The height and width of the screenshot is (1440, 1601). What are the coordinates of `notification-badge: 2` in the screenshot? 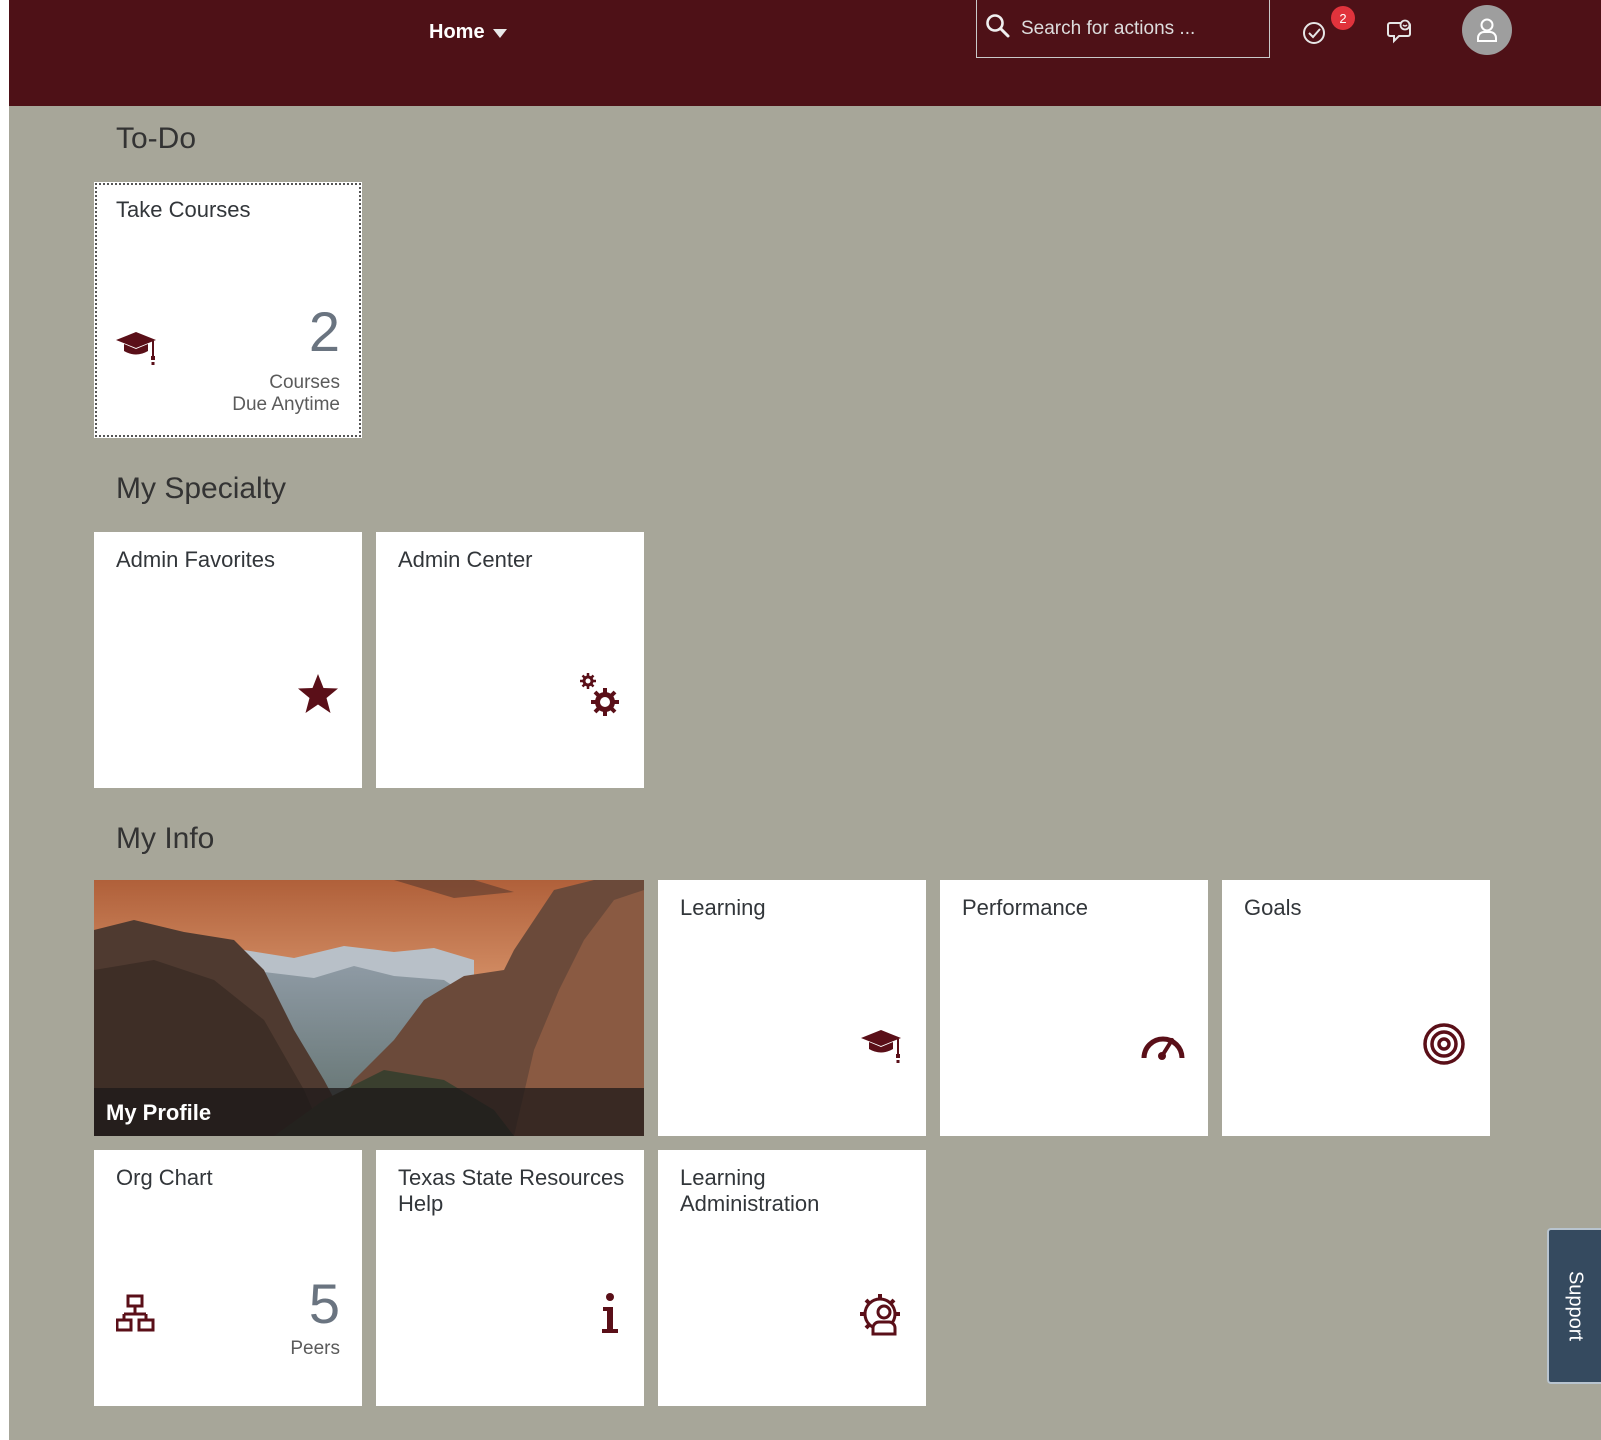 It's located at (1343, 18).